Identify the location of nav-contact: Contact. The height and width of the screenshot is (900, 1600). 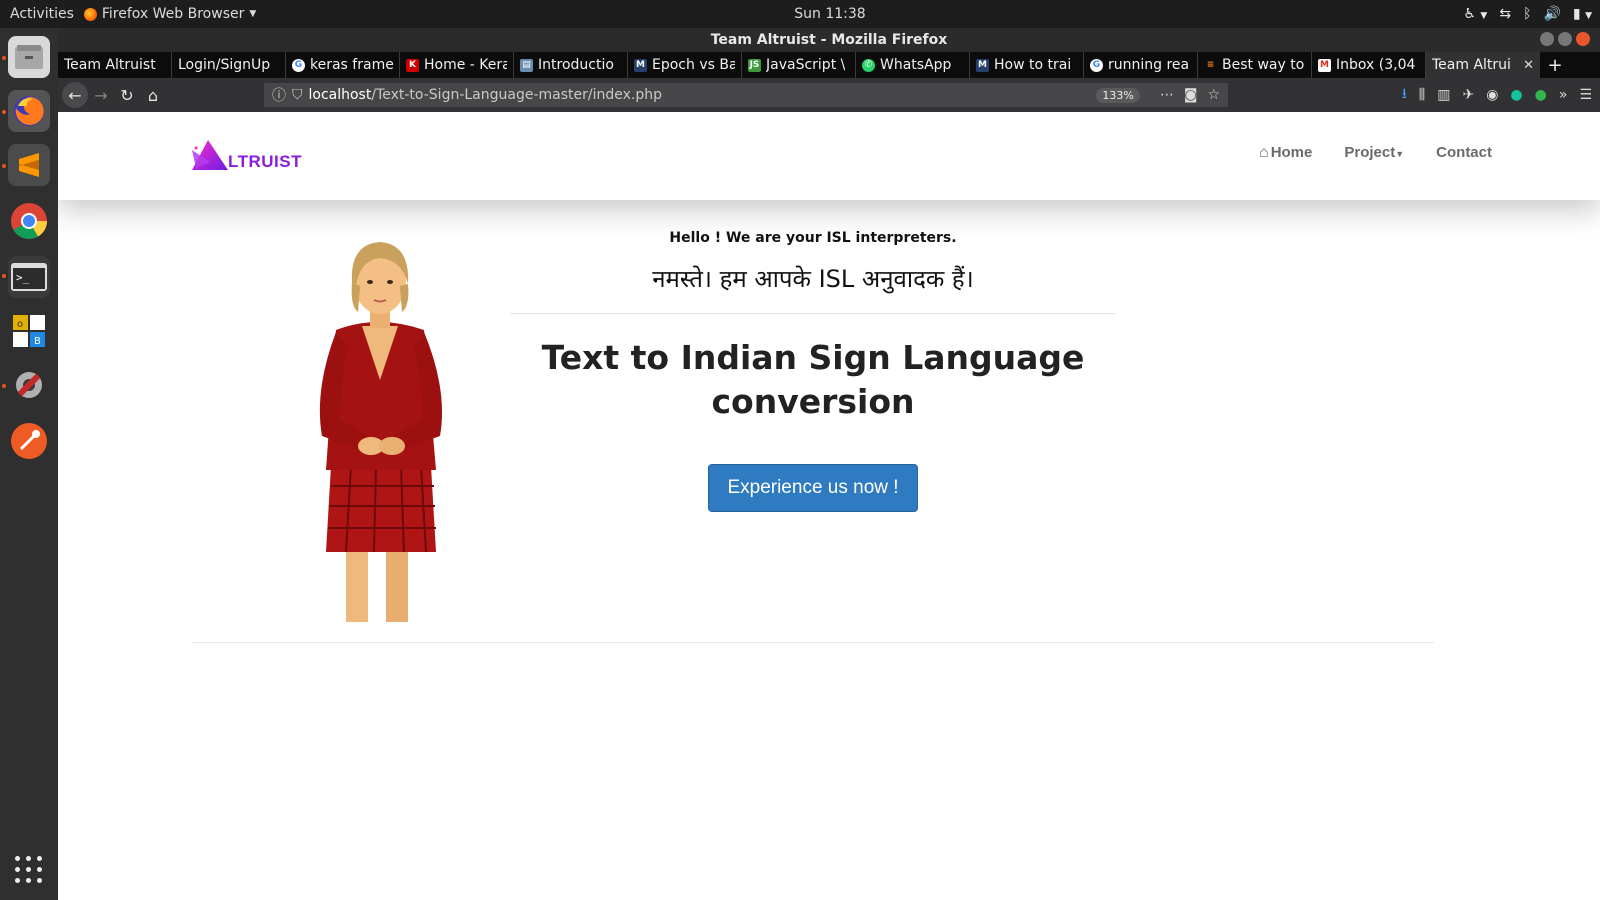
(1464, 153).